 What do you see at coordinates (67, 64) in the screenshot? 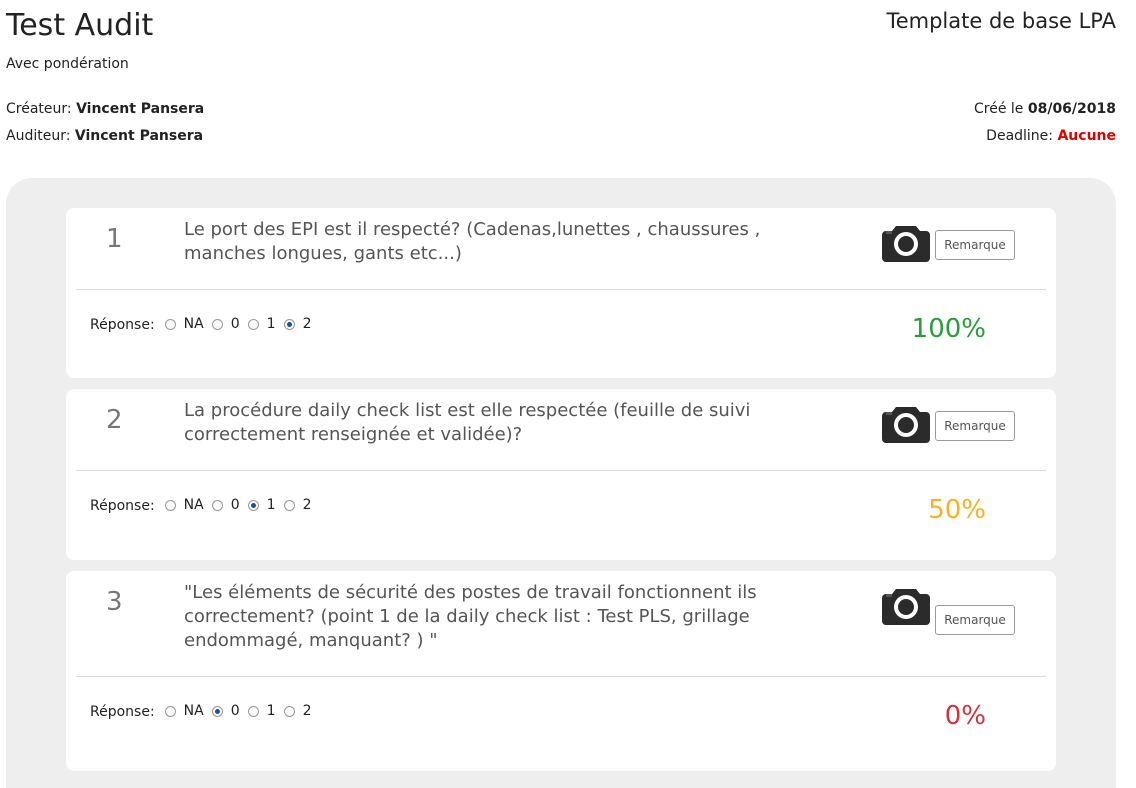
I see `audit-subtitle: Avec pondération` at bounding box center [67, 64].